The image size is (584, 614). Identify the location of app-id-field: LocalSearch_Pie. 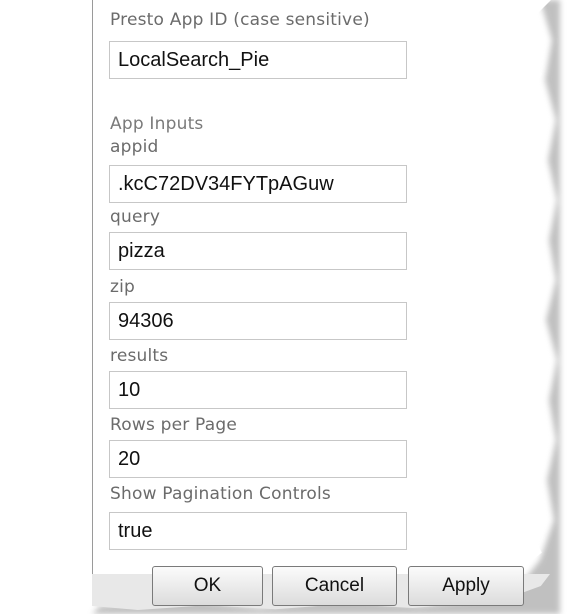
(258, 60).